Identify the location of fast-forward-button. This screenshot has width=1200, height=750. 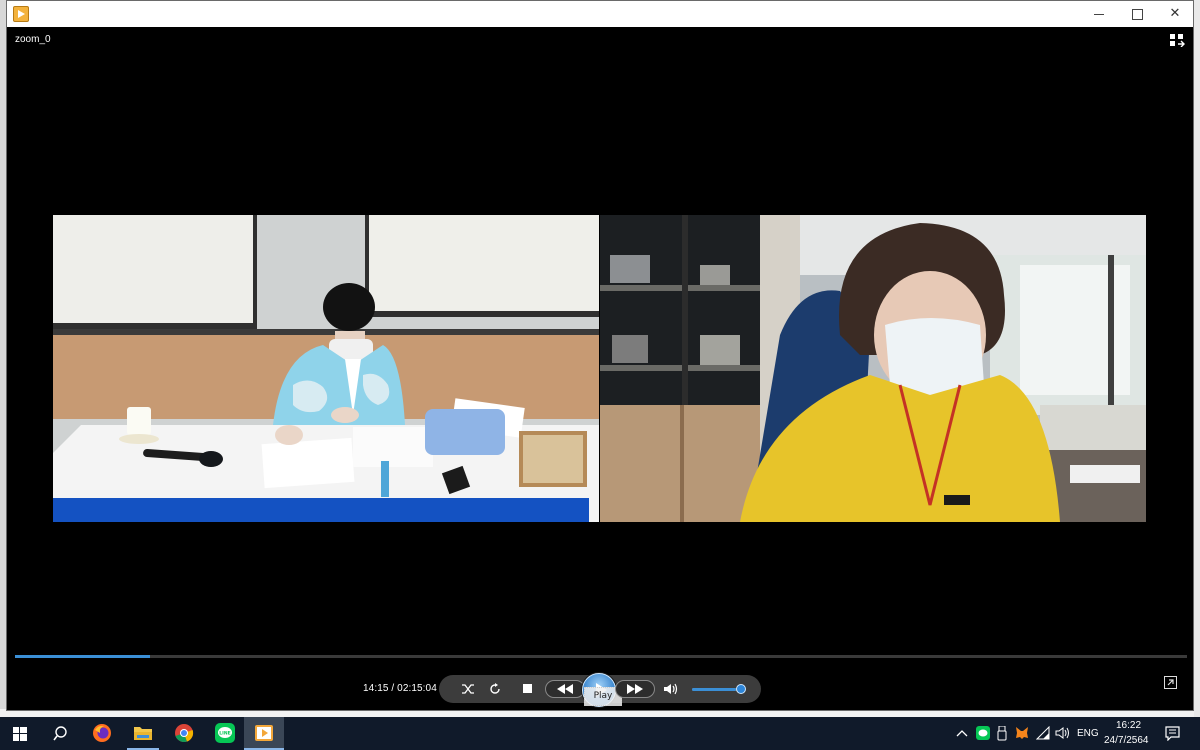
(635, 689).